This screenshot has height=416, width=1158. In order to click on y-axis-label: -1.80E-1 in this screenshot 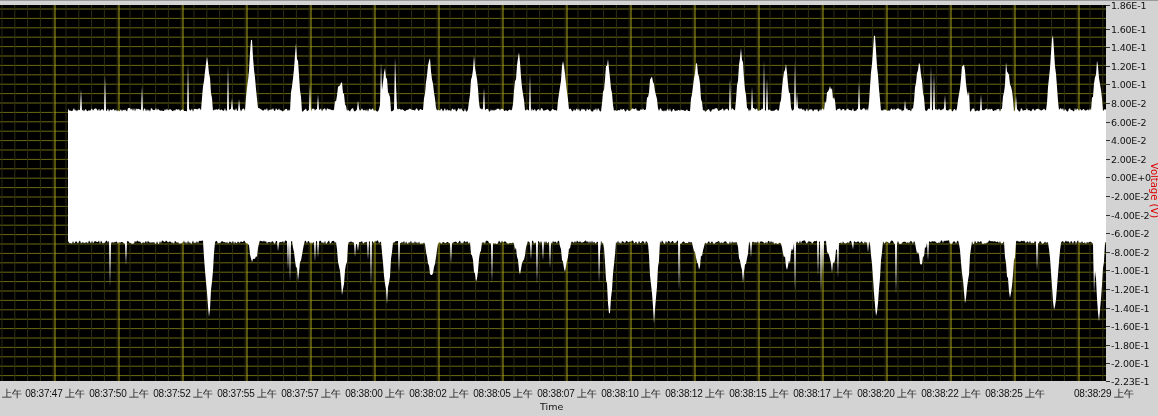, I will do `click(1130, 345)`.